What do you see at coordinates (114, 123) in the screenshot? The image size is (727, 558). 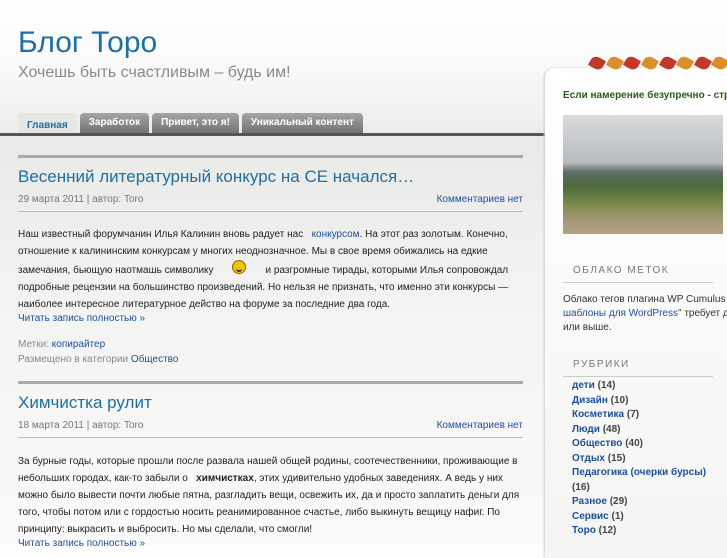 I see `tab-earnings: Заработок` at bounding box center [114, 123].